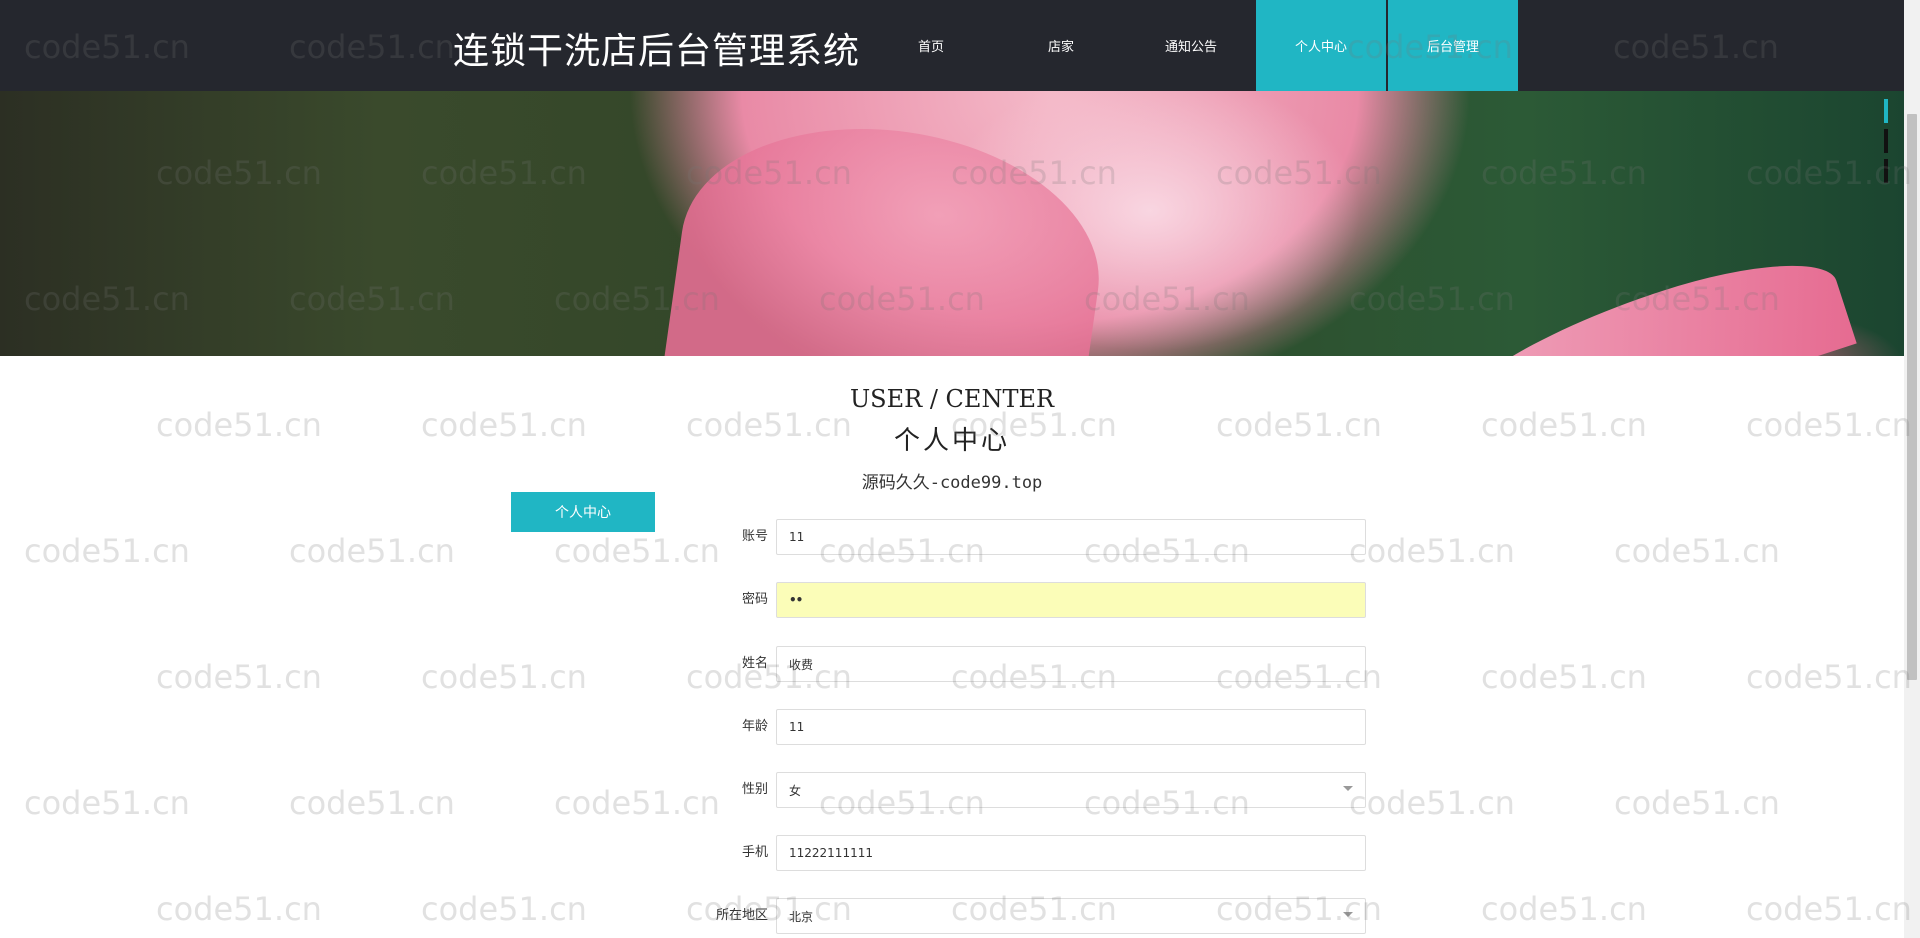 This screenshot has width=1920, height=938. I want to click on main-nav: 首页 店家 通知公告 个人中心 后台管理, so click(1192, 45).